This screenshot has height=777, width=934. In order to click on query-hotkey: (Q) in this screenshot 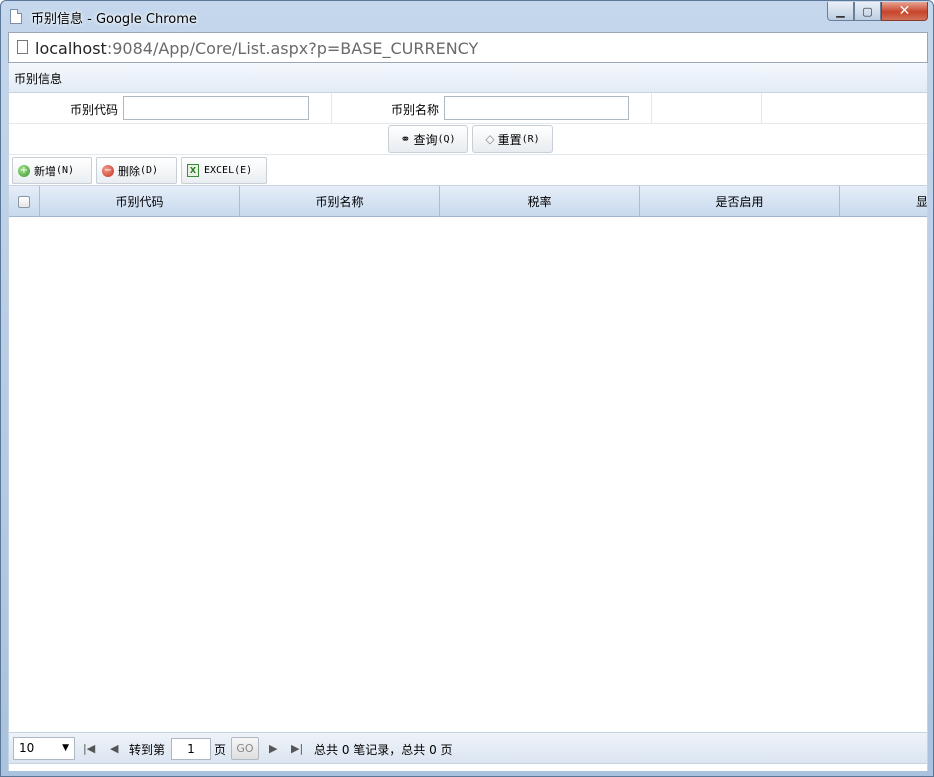, I will do `click(446, 139)`.